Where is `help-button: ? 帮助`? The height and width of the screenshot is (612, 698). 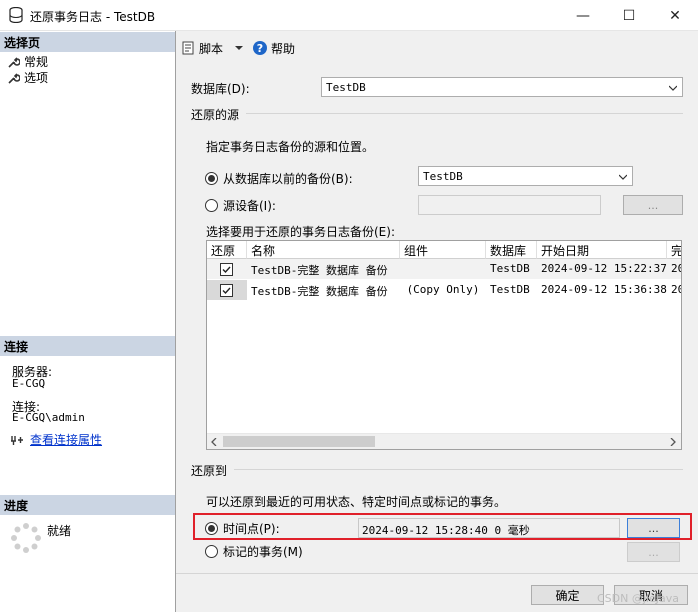 help-button: ? 帮助 is located at coordinates (273, 48).